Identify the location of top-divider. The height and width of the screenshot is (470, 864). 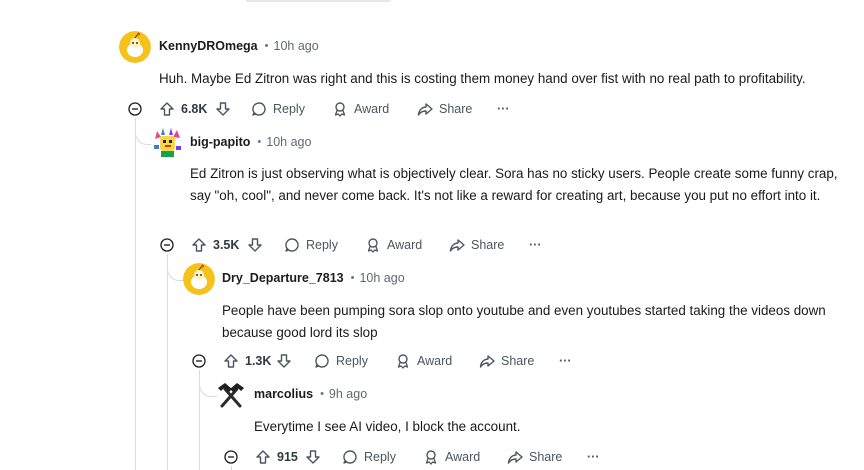
(318, 1).